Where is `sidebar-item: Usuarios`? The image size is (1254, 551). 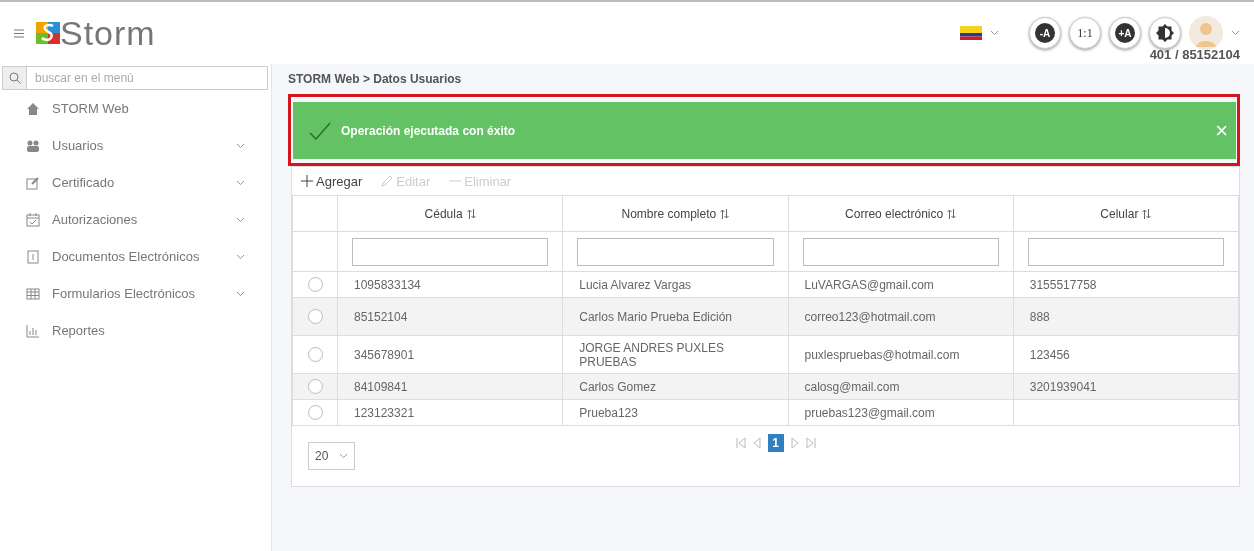 sidebar-item: Usuarios is located at coordinates (135, 145).